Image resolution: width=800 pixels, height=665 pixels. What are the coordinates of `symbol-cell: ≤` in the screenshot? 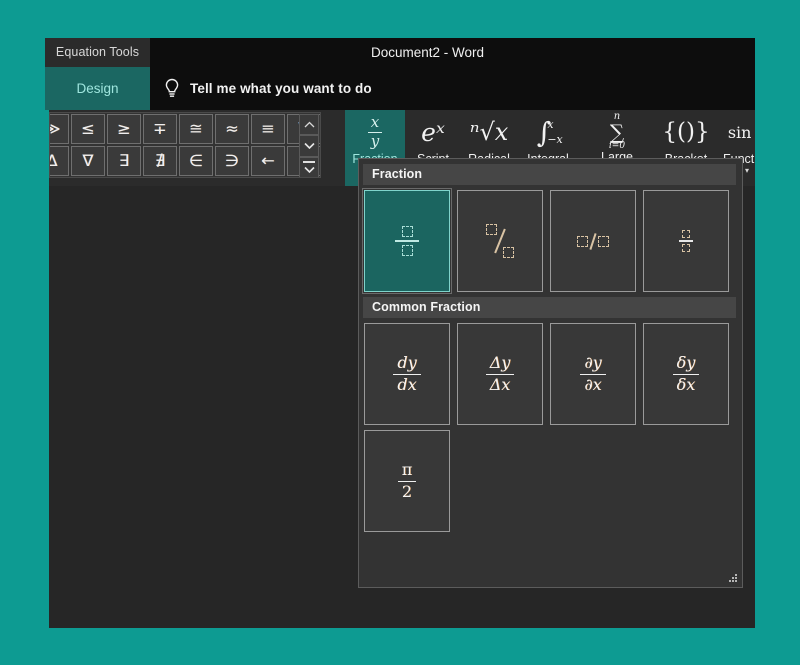 It's located at (88, 129).